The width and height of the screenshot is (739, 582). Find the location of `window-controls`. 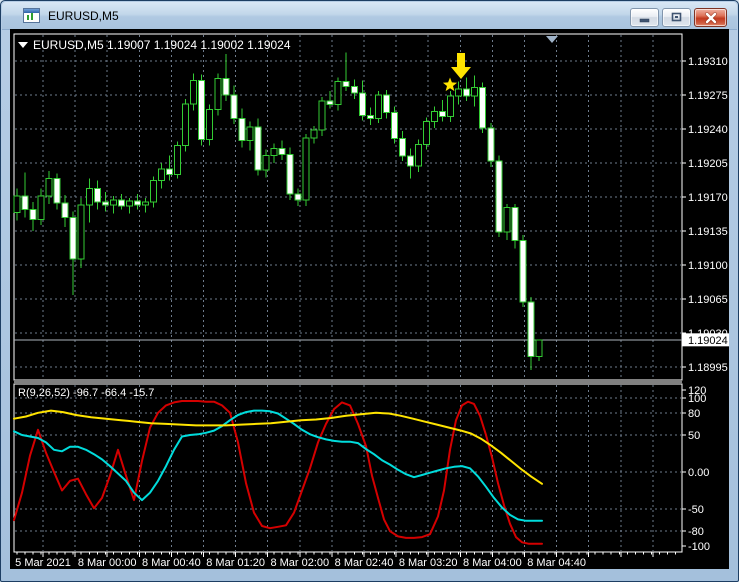

window-controls is located at coordinates (677, 17).